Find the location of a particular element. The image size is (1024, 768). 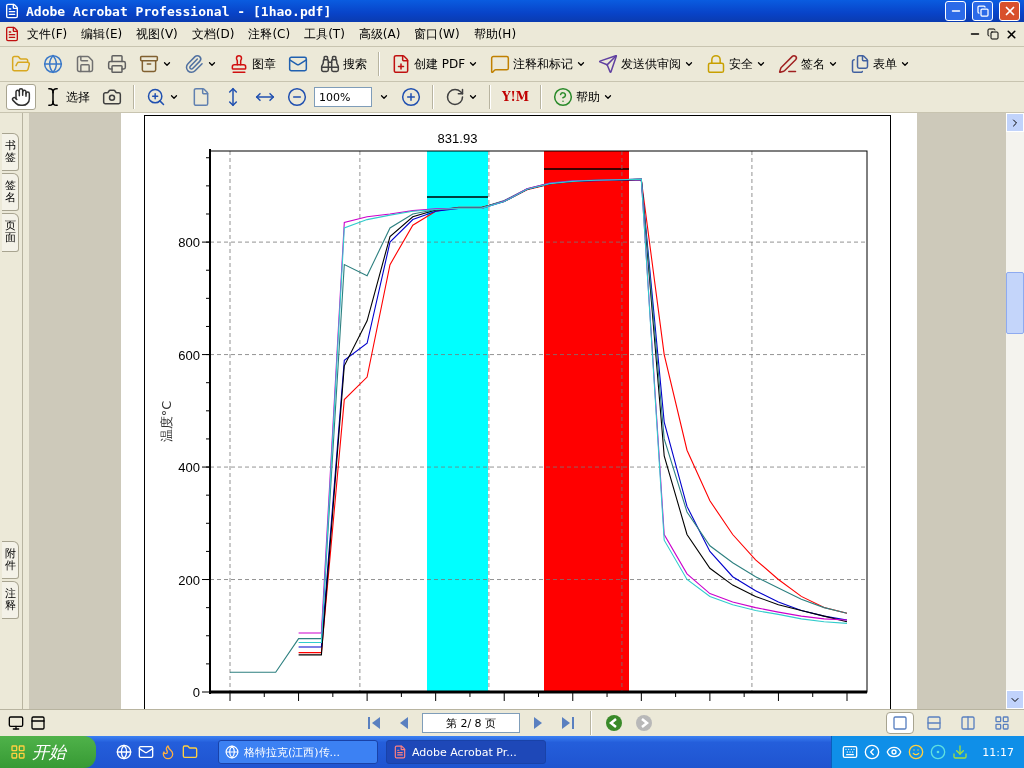

page-field: 第 2/ 8 页 is located at coordinates (471, 723).